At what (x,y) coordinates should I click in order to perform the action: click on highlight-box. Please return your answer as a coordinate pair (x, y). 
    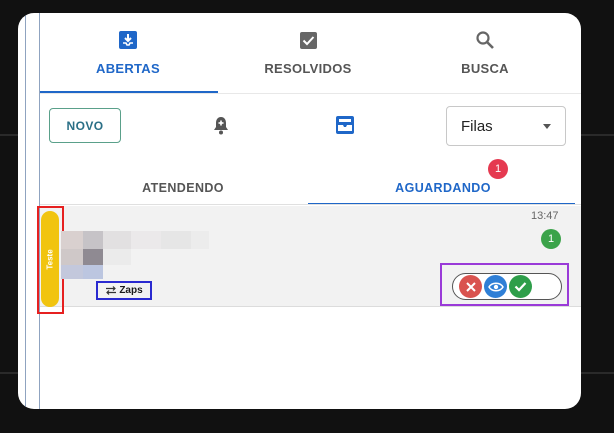
    Looking at the image, I should click on (50, 260).